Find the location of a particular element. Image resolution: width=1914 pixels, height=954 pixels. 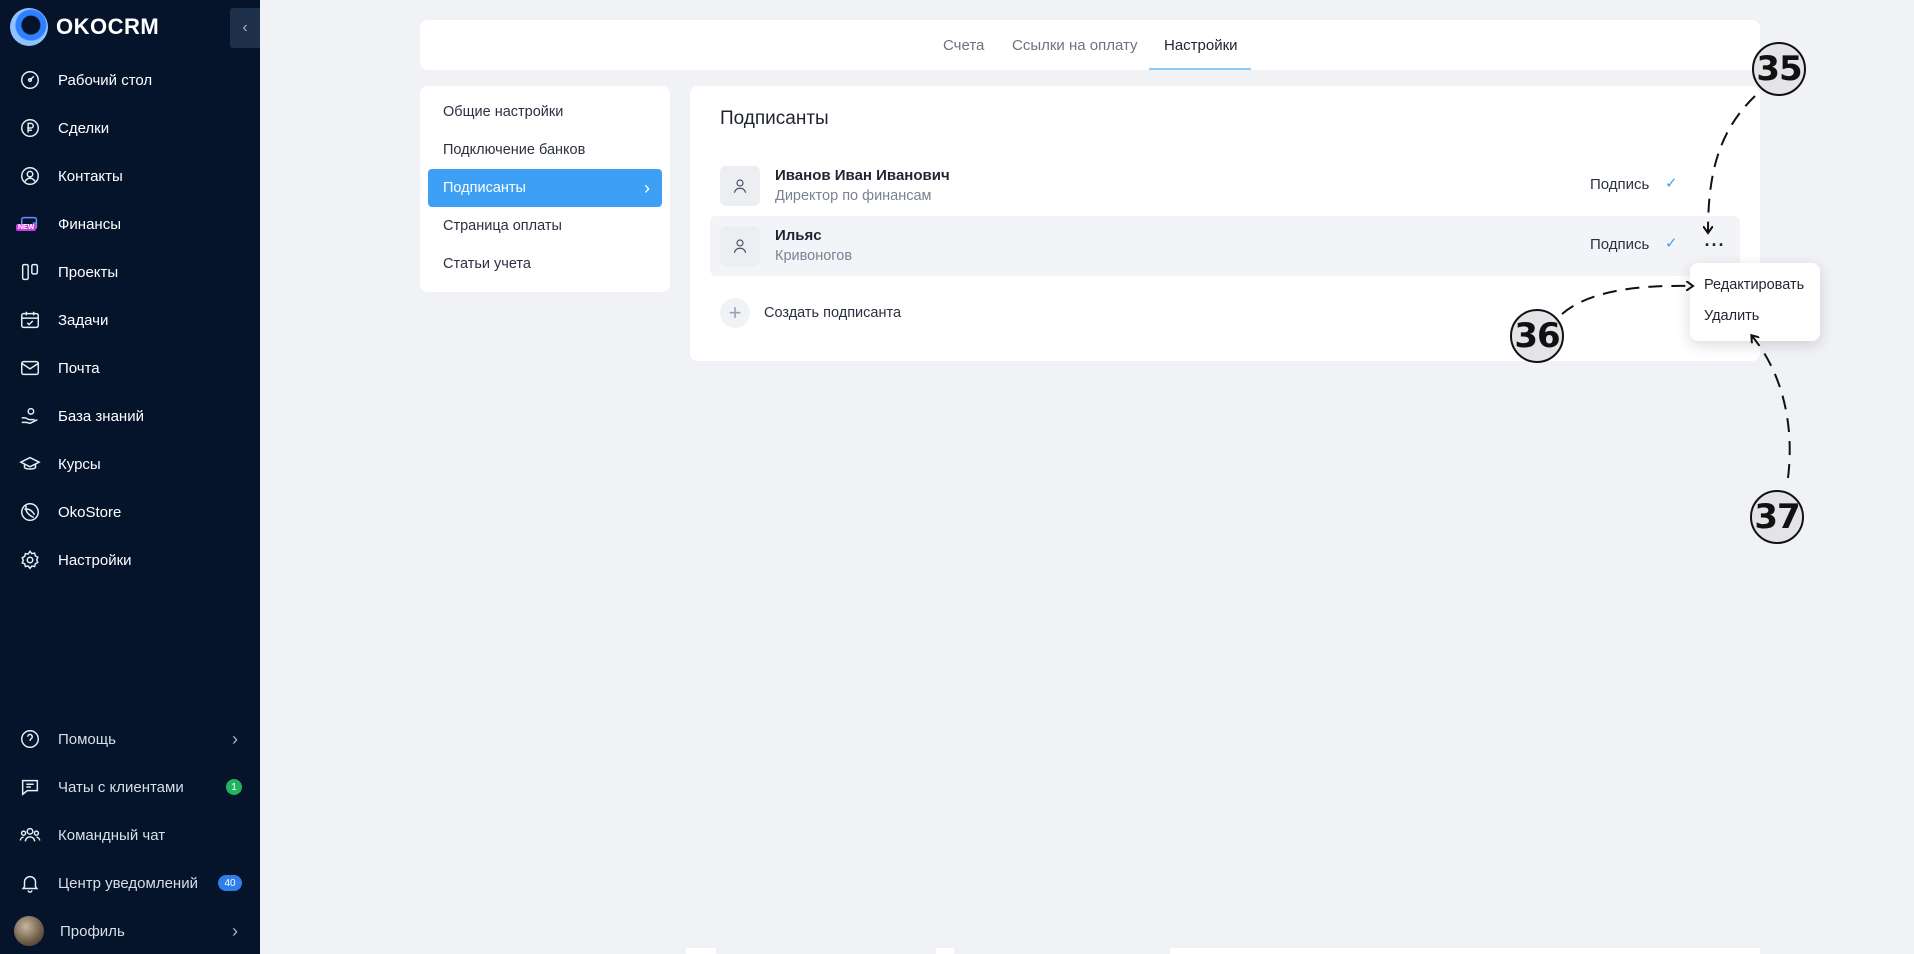

signer-name: Иванов Иван Иванович is located at coordinates (862, 175).